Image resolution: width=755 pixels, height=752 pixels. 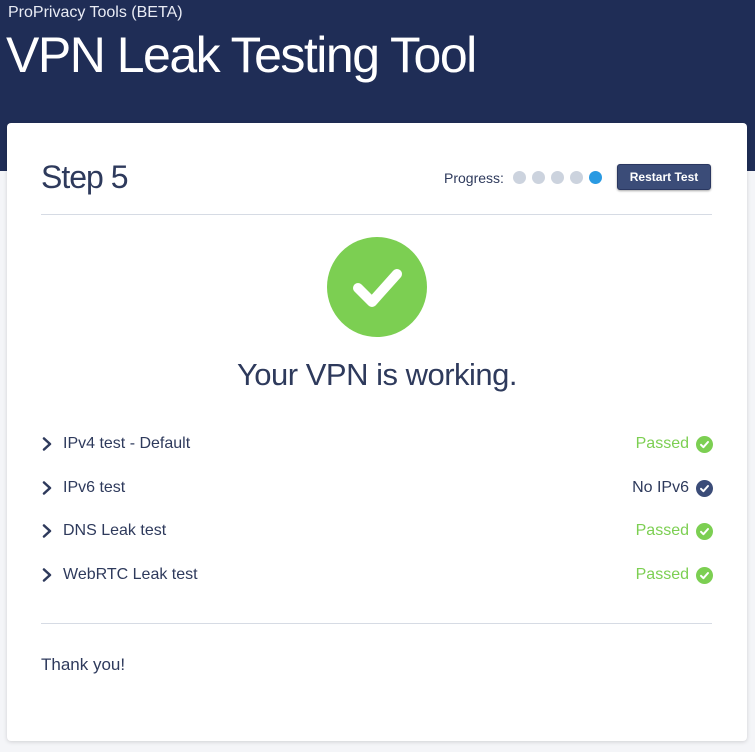 I want to click on test-row-dns-leak: DNS Leak test Passed, so click(x=377, y=531).